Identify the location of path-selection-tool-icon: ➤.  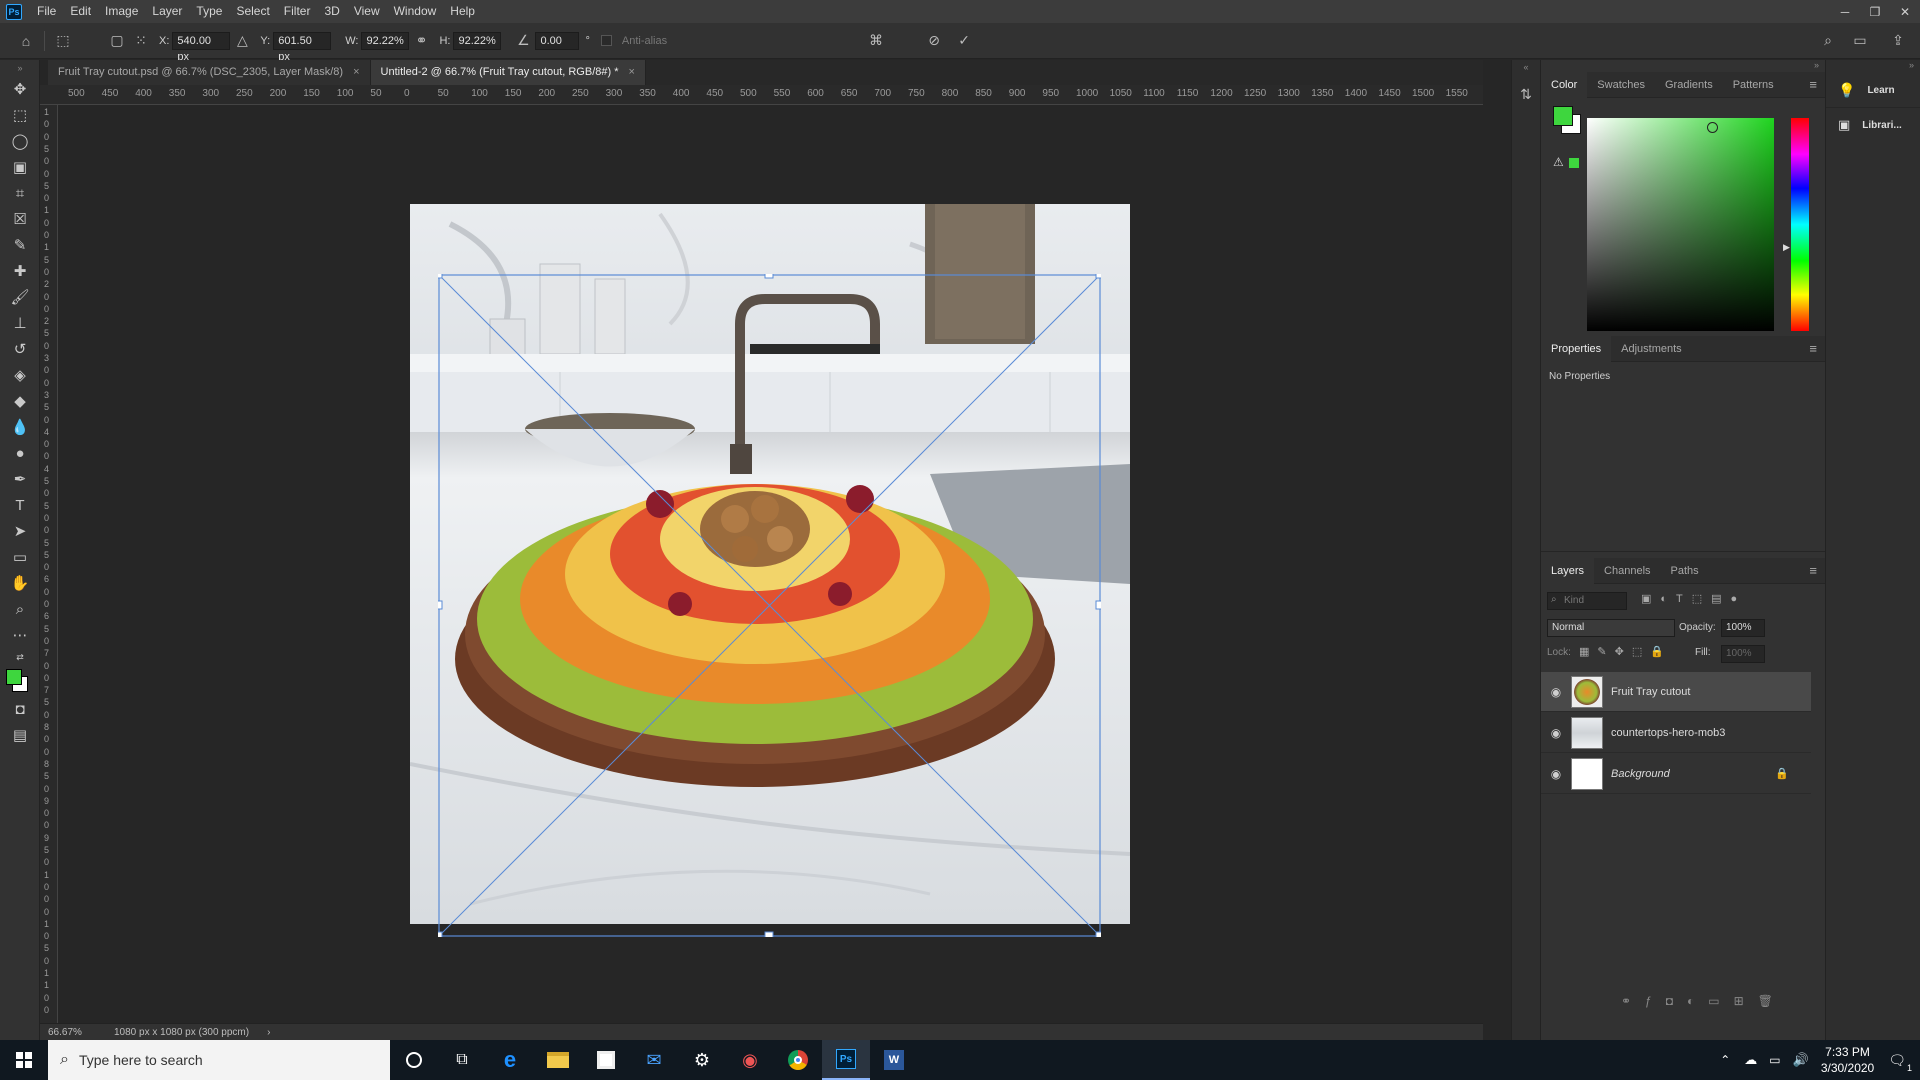
(20, 531).